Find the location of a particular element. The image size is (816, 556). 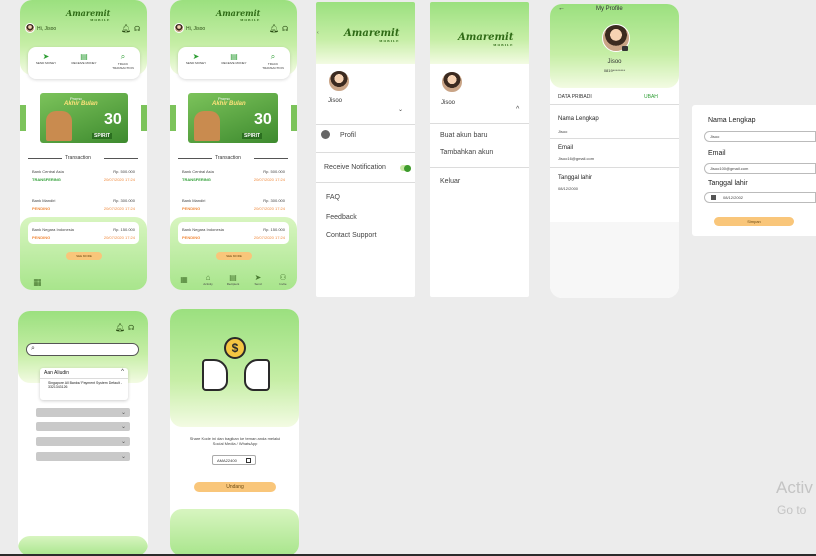

nav-invite: ⚇ Invite is located at coordinates (283, 279).